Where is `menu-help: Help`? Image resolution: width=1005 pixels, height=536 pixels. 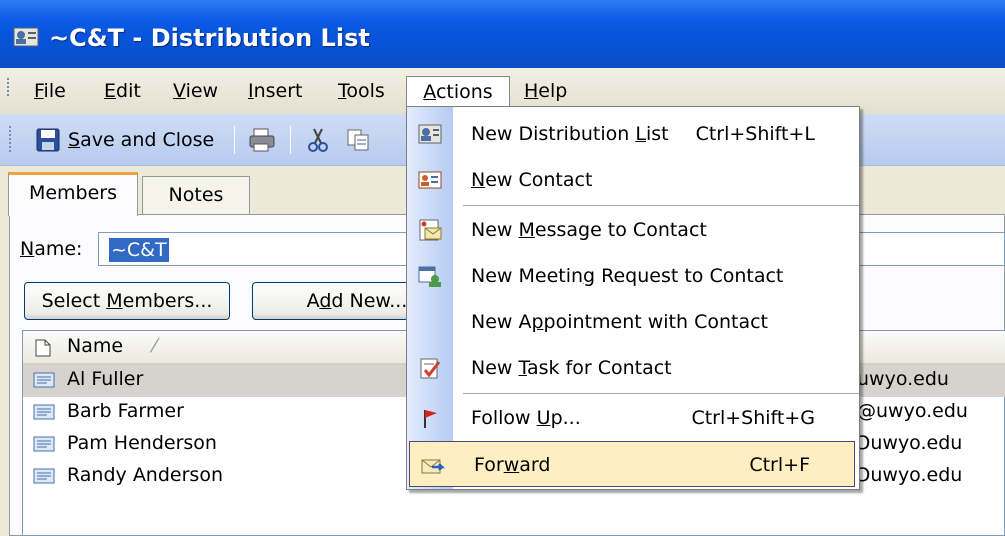
menu-help: Help is located at coordinates (545, 92).